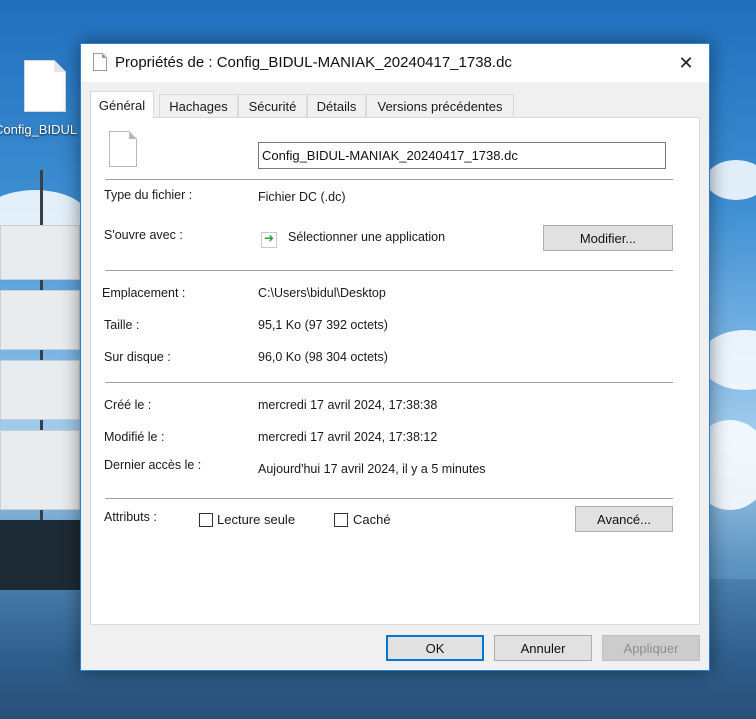 Image resolution: width=756 pixels, height=719 pixels. I want to click on modified-label: Modifié le :, so click(134, 437).